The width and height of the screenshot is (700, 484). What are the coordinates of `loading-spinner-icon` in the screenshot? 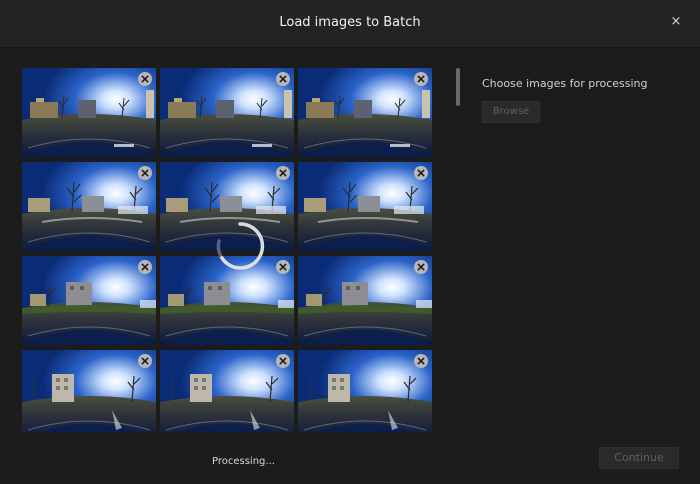 It's located at (240, 246).